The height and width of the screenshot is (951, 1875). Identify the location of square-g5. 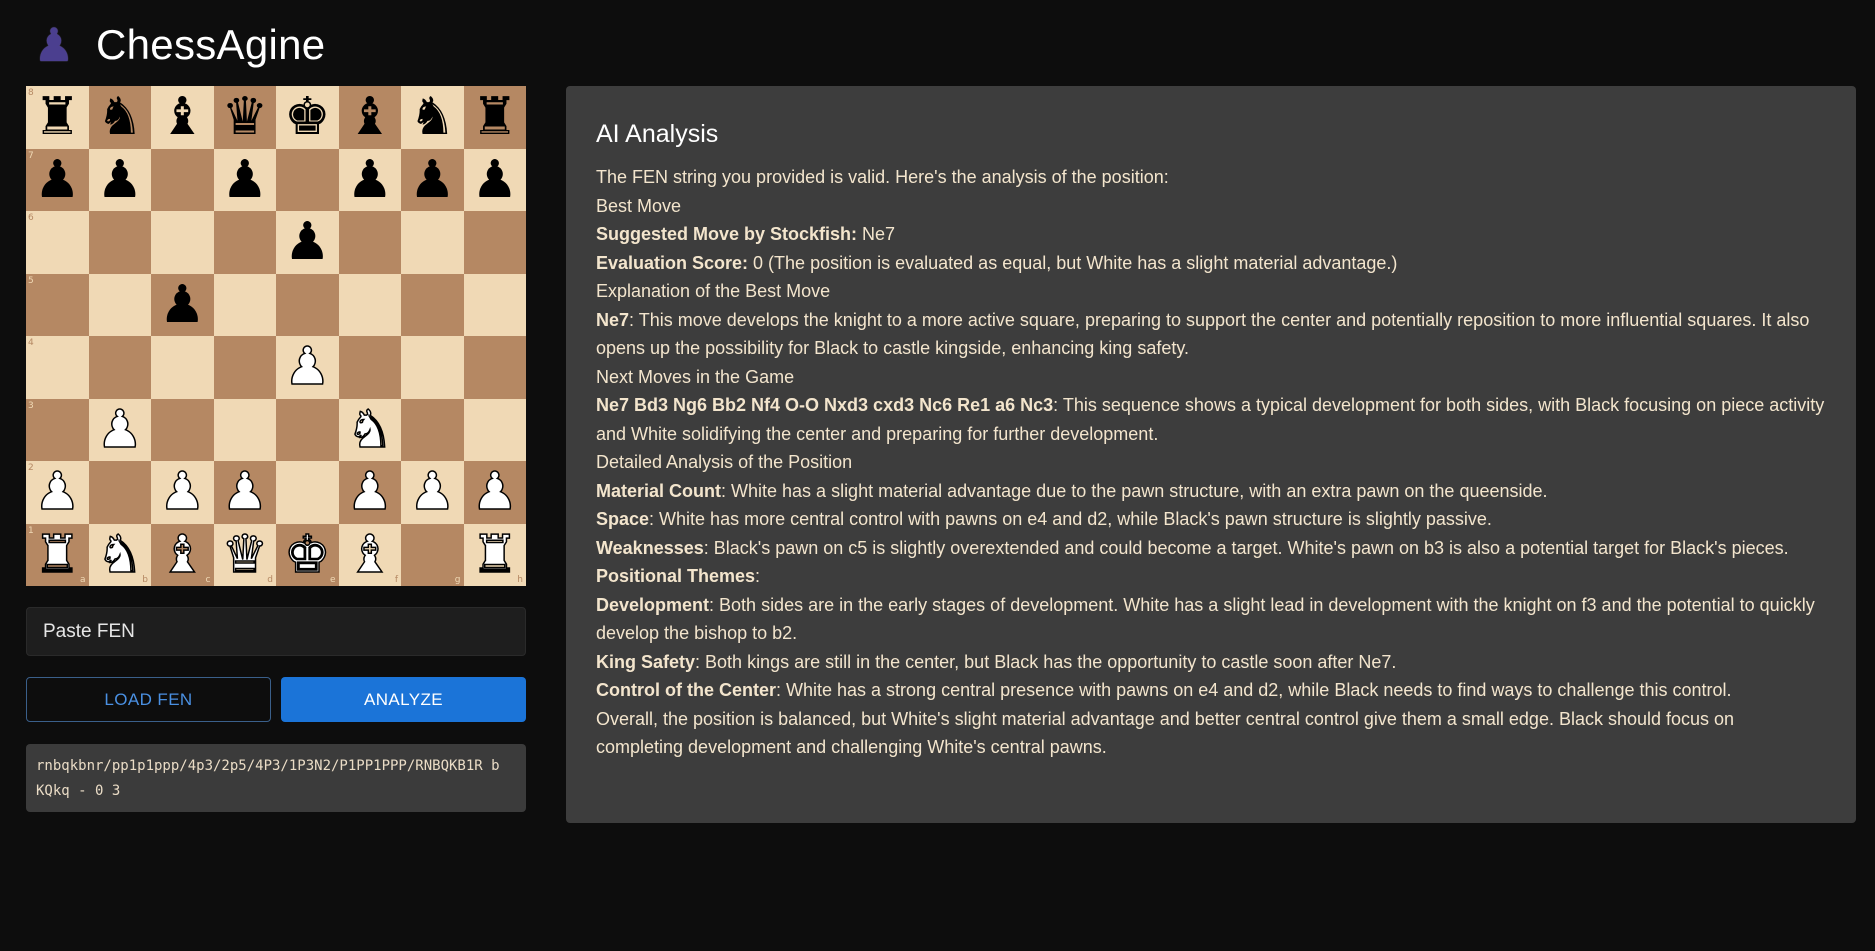
(432, 304).